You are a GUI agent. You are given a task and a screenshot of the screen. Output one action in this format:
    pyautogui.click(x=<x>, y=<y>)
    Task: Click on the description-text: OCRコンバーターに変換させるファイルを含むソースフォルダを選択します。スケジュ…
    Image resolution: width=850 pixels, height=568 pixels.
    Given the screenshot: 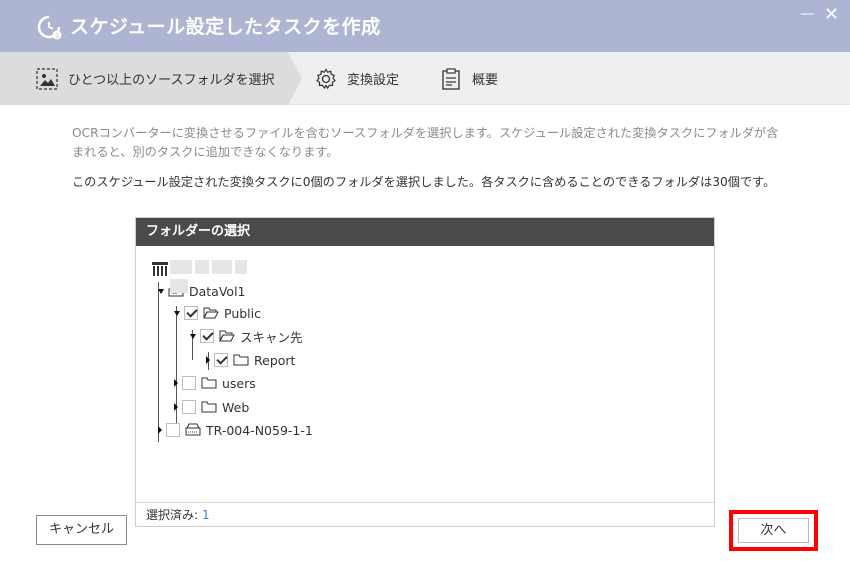 What is the action you would take?
    pyautogui.click(x=425, y=142)
    